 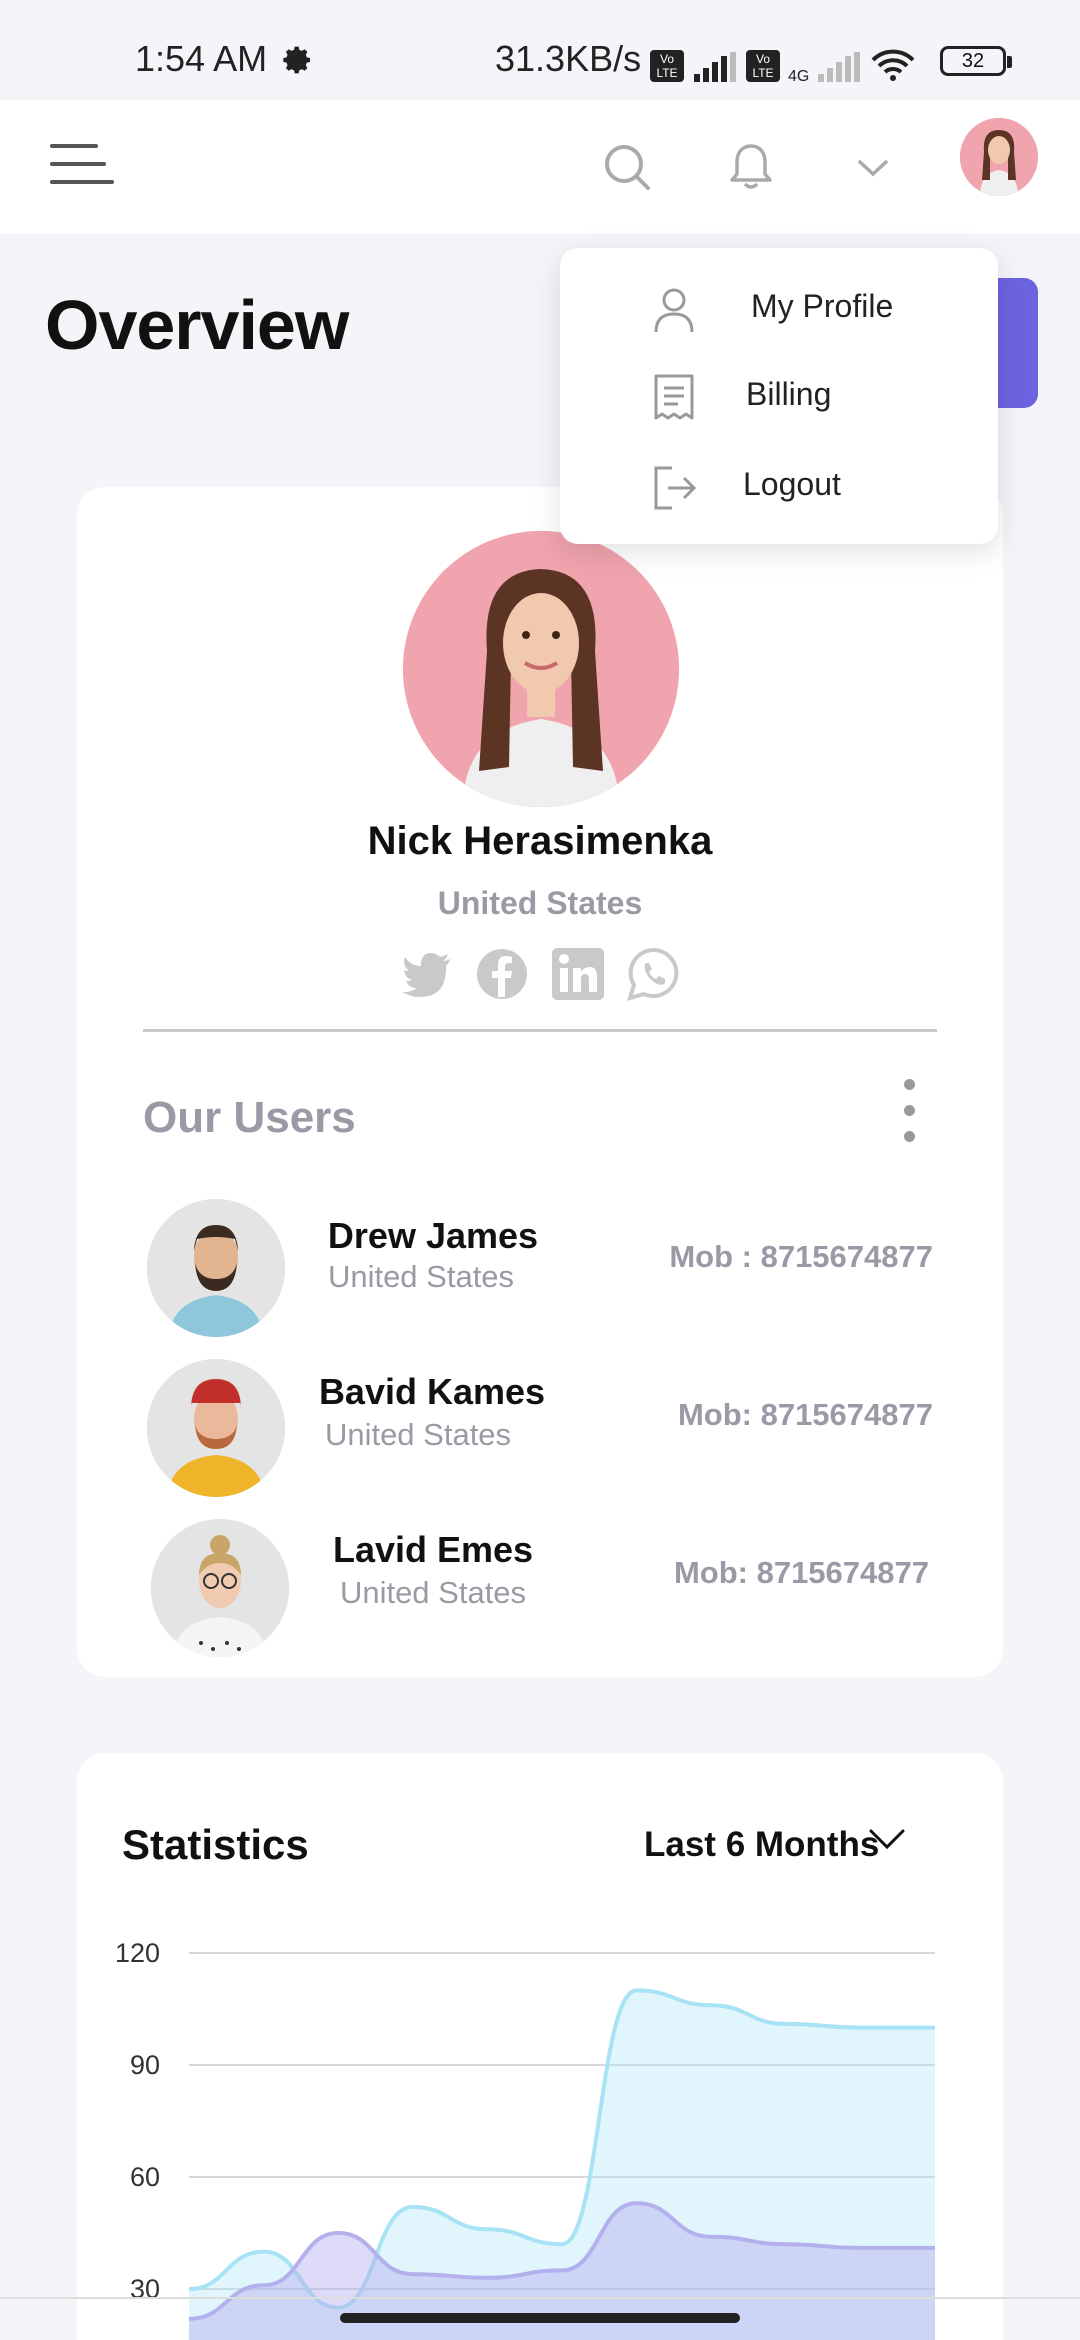 What do you see at coordinates (541, 669) in the screenshot?
I see `profile-avatar` at bounding box center [541, 669].